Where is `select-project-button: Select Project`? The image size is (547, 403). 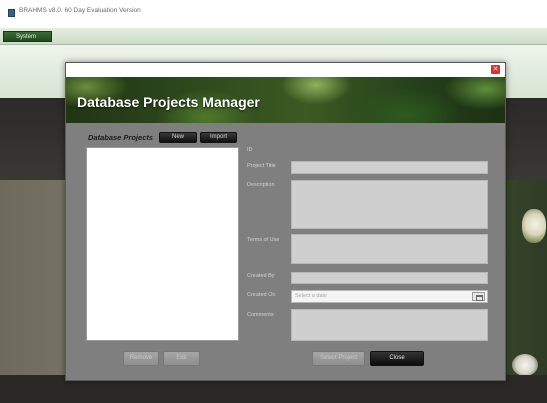 select-project-button: Select Project is located at coordinates (338, 358).